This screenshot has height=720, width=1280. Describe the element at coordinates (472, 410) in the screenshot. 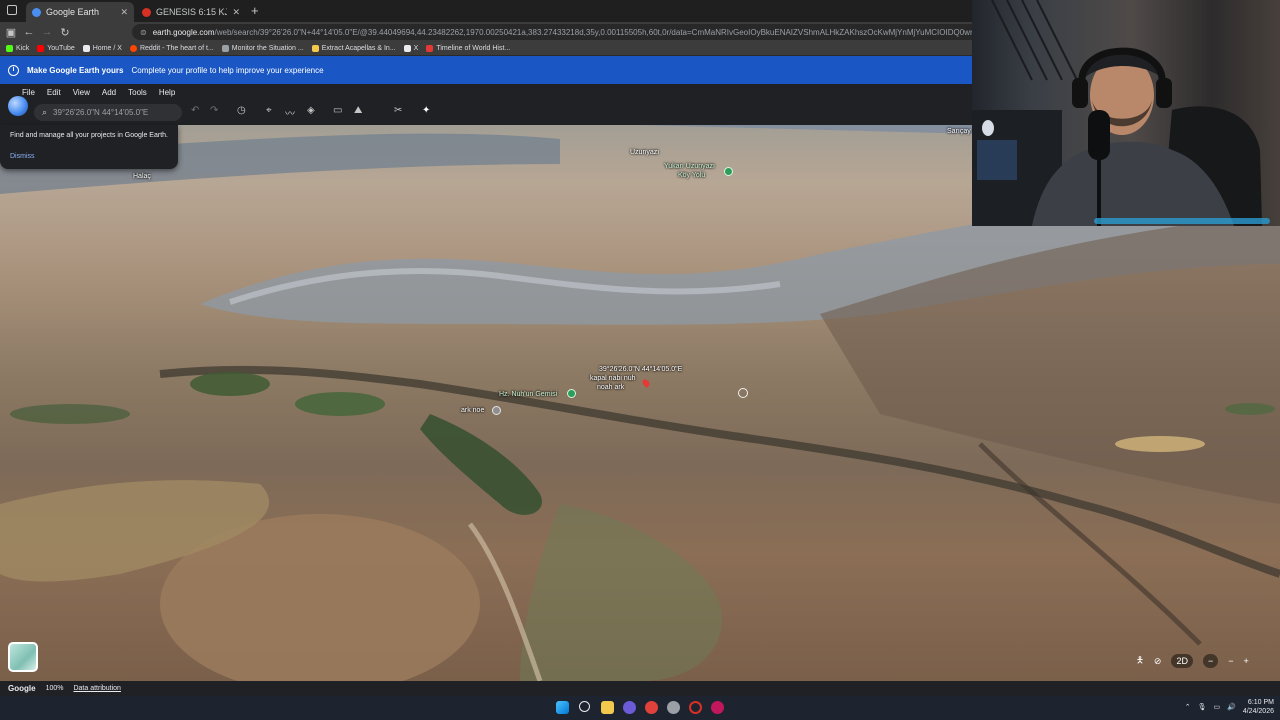

I see `place-label-ark-noe: ark noe` at that location.